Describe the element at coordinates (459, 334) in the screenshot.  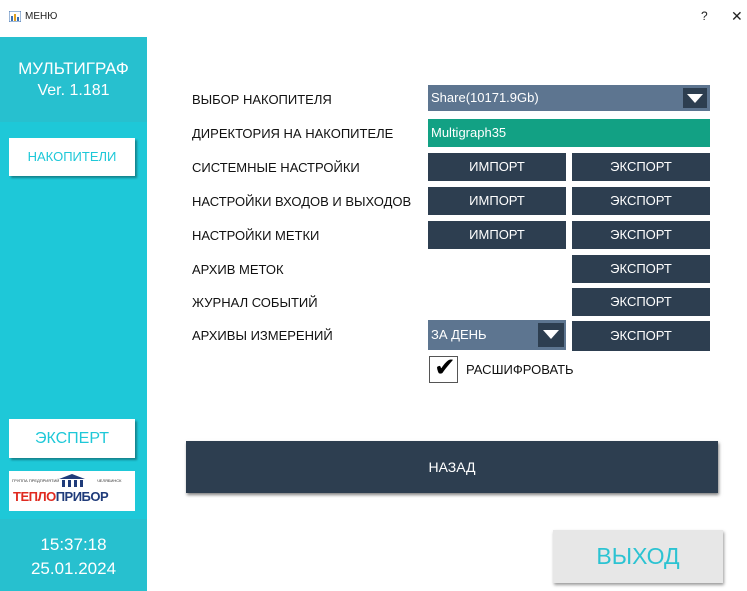
I see `period-select-value: ЗА ДЕНЬ` at that location.